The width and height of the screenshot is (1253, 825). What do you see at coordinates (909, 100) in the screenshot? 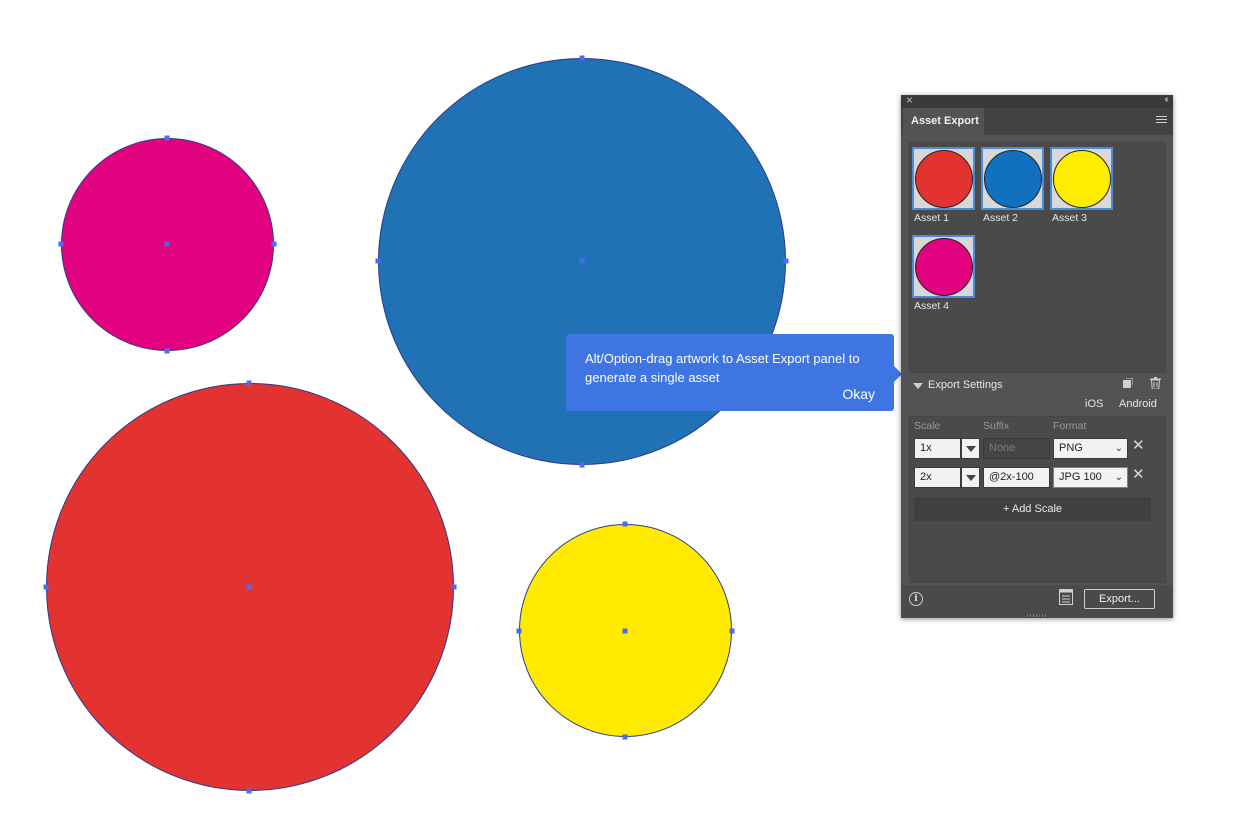
I see `close-icon: ×` at bounding box center [909, 100].